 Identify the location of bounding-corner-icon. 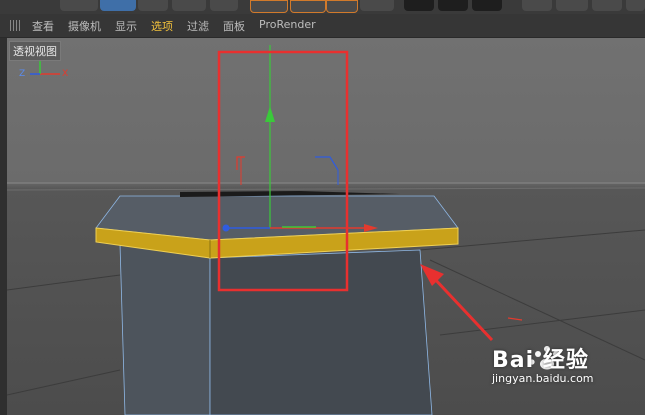
(327, 163).